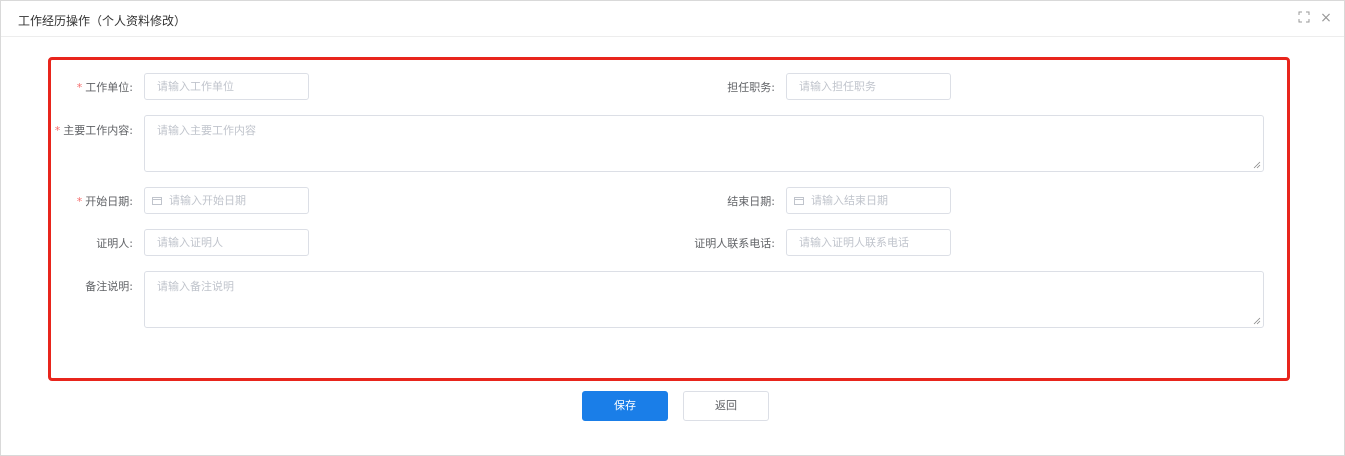  I want to click on maximize-icon, so click(1304, 18).